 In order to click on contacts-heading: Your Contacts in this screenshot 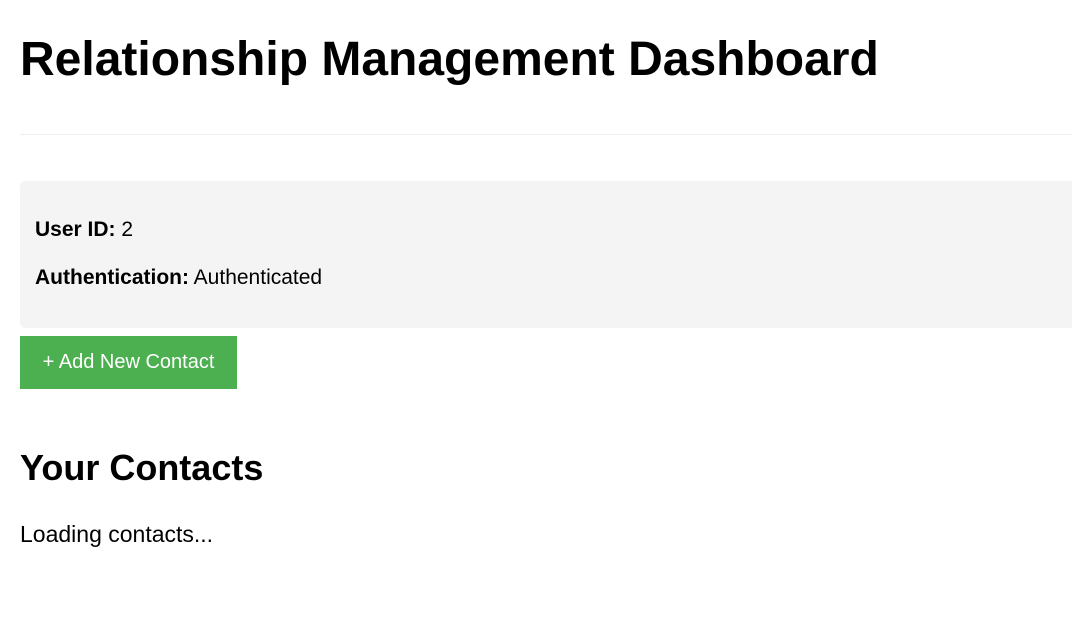, I will do `click(142, 467)`.